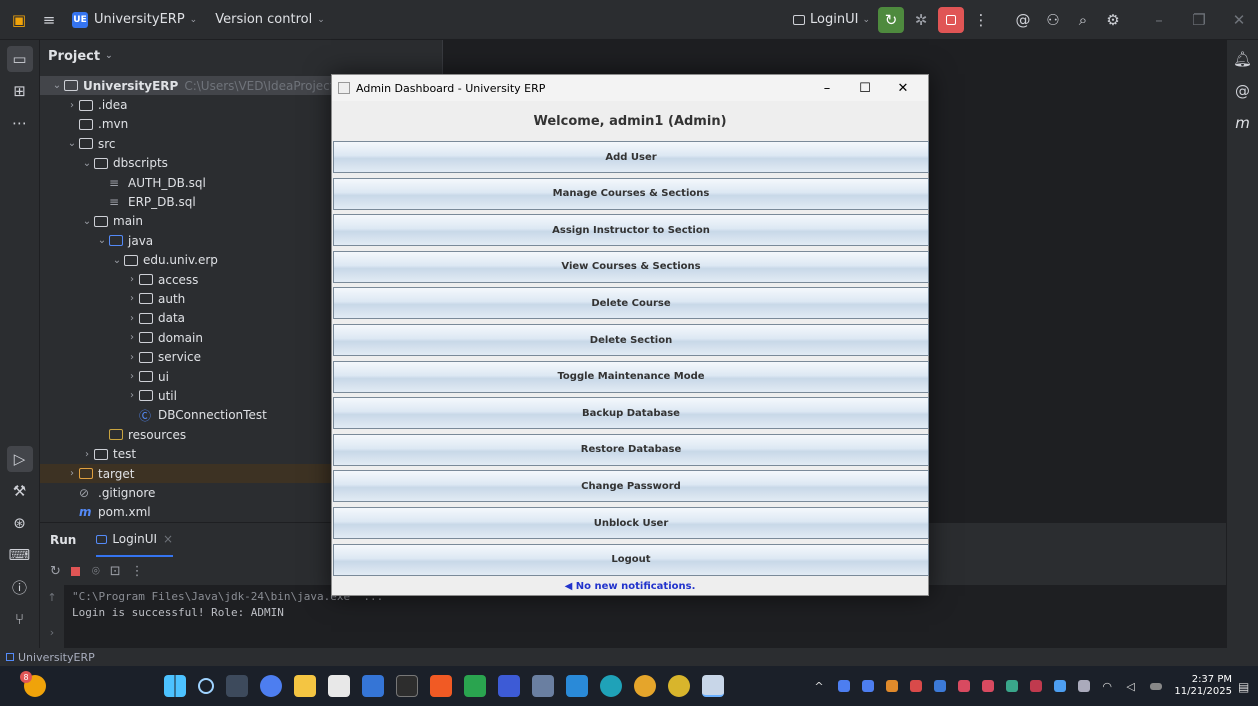 The width and height of the screenshot is (1258, 706). What do you see at coordinates (631, 340) in the screenshot?
I see `delete-section-button: Delete Section` at bounding box center [631, 340].